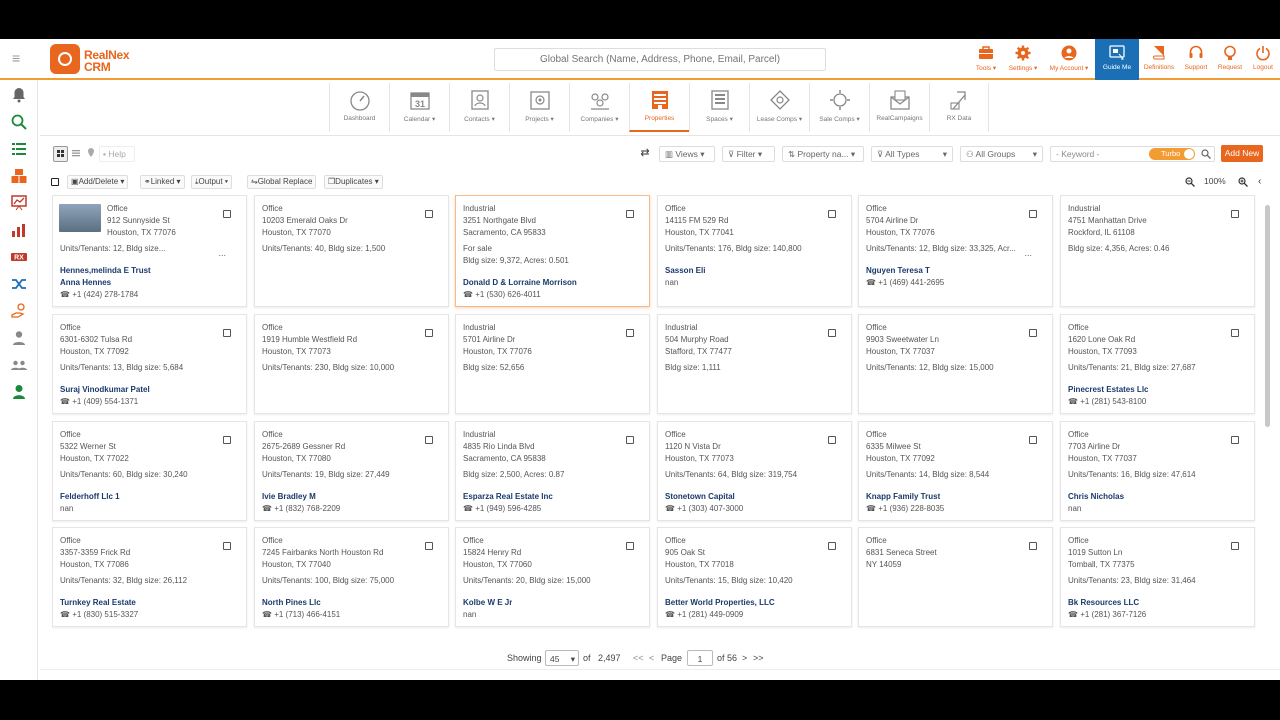 Image resolution: width=1280 pixels, height=720 pixels. Describe the element at coordinates (419, 107) in the screenshot. I see `module-calendar: 31 Calendar ▾` at that location.